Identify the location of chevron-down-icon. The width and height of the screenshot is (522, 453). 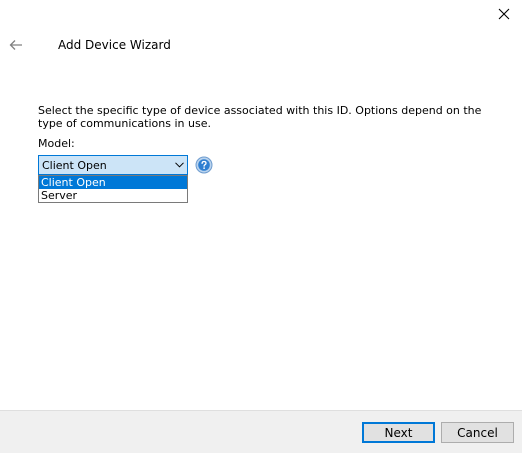
(179, 165).